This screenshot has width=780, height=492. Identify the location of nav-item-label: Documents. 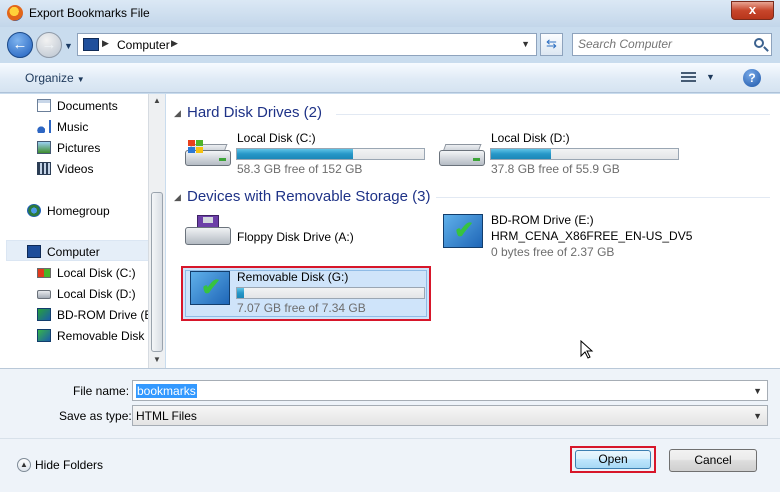
(87, 106).